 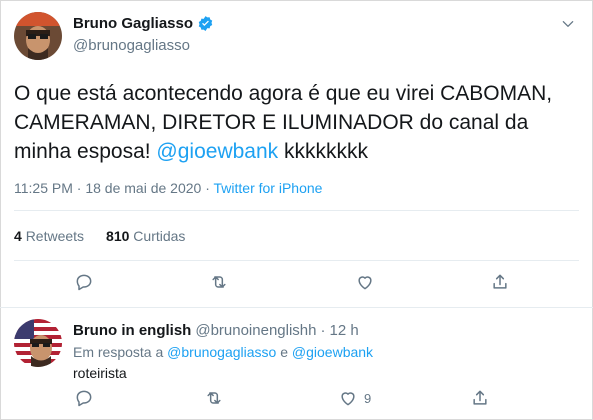 What do you see at coordinates (131, 45) in the screenshot?
I see `author-handle: @brunogagliasso` at bounding box center [131, 45].